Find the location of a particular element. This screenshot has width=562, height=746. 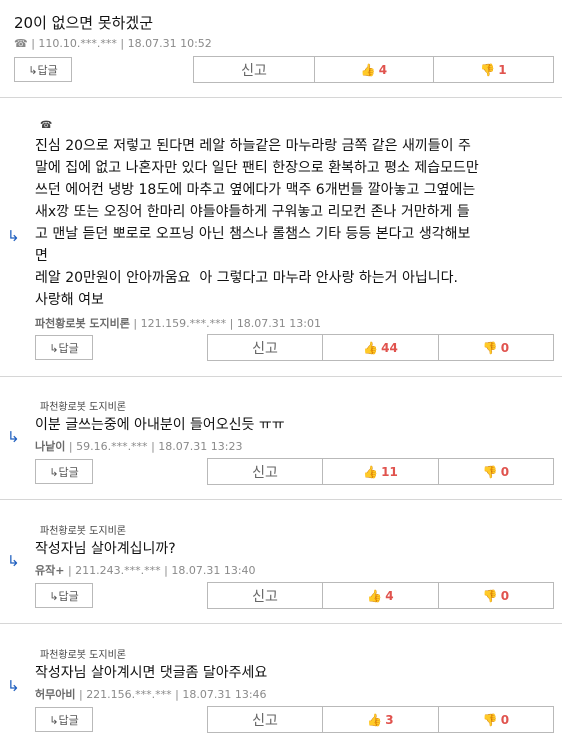

quote-phone-icon: ☎ is located at coordinates (46, 125).